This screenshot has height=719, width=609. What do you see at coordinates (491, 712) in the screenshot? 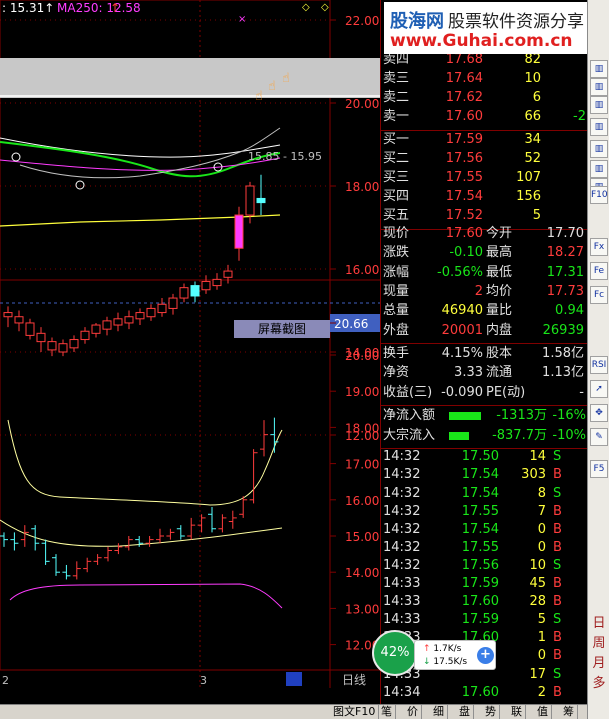
I see `status-tab: 势` at bounding box center [491, 712].